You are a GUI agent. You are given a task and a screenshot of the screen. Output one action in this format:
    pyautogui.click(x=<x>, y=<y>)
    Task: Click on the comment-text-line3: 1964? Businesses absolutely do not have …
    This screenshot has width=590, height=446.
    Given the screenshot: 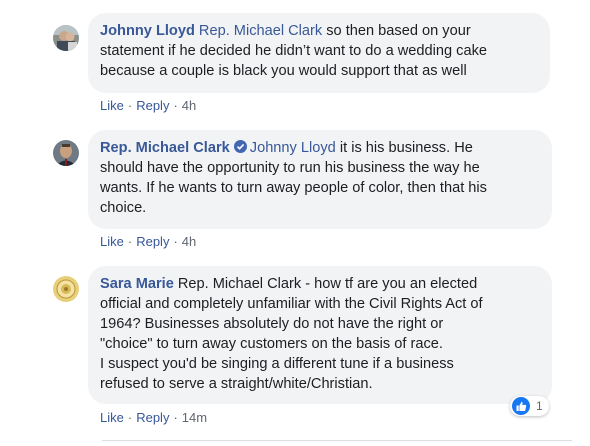 What is the action you would take?
    pyautogui.click(x=272, y=324)
    